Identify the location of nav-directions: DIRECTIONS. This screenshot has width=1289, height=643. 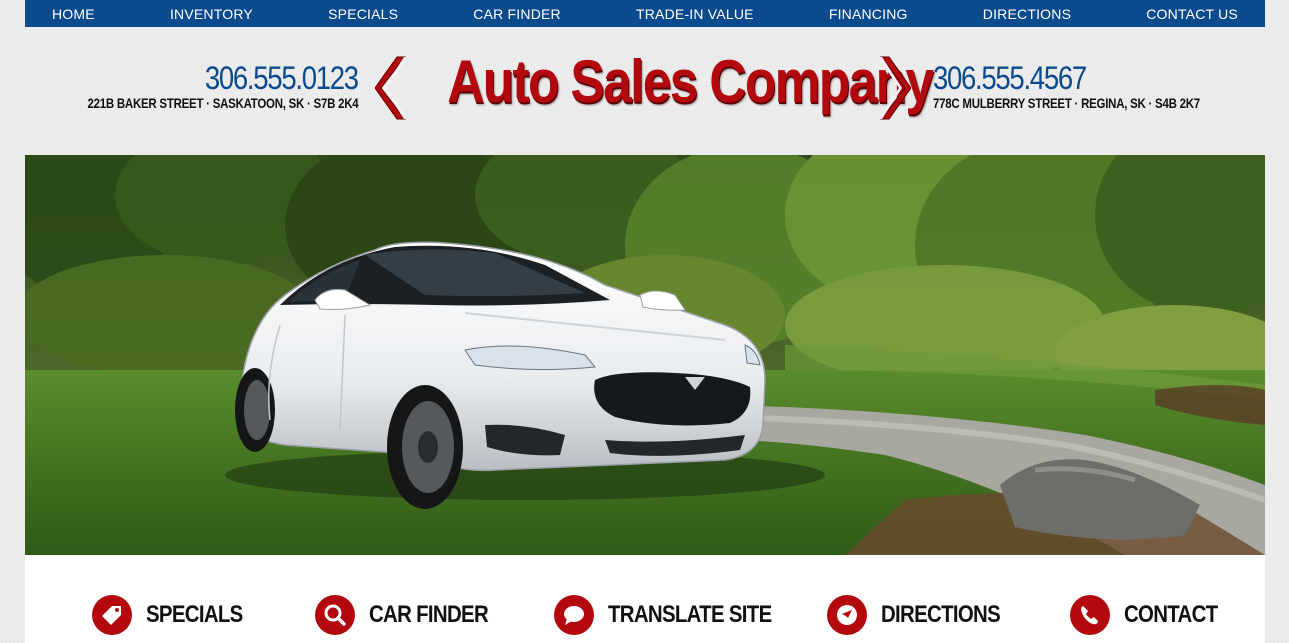
(1027, 14).